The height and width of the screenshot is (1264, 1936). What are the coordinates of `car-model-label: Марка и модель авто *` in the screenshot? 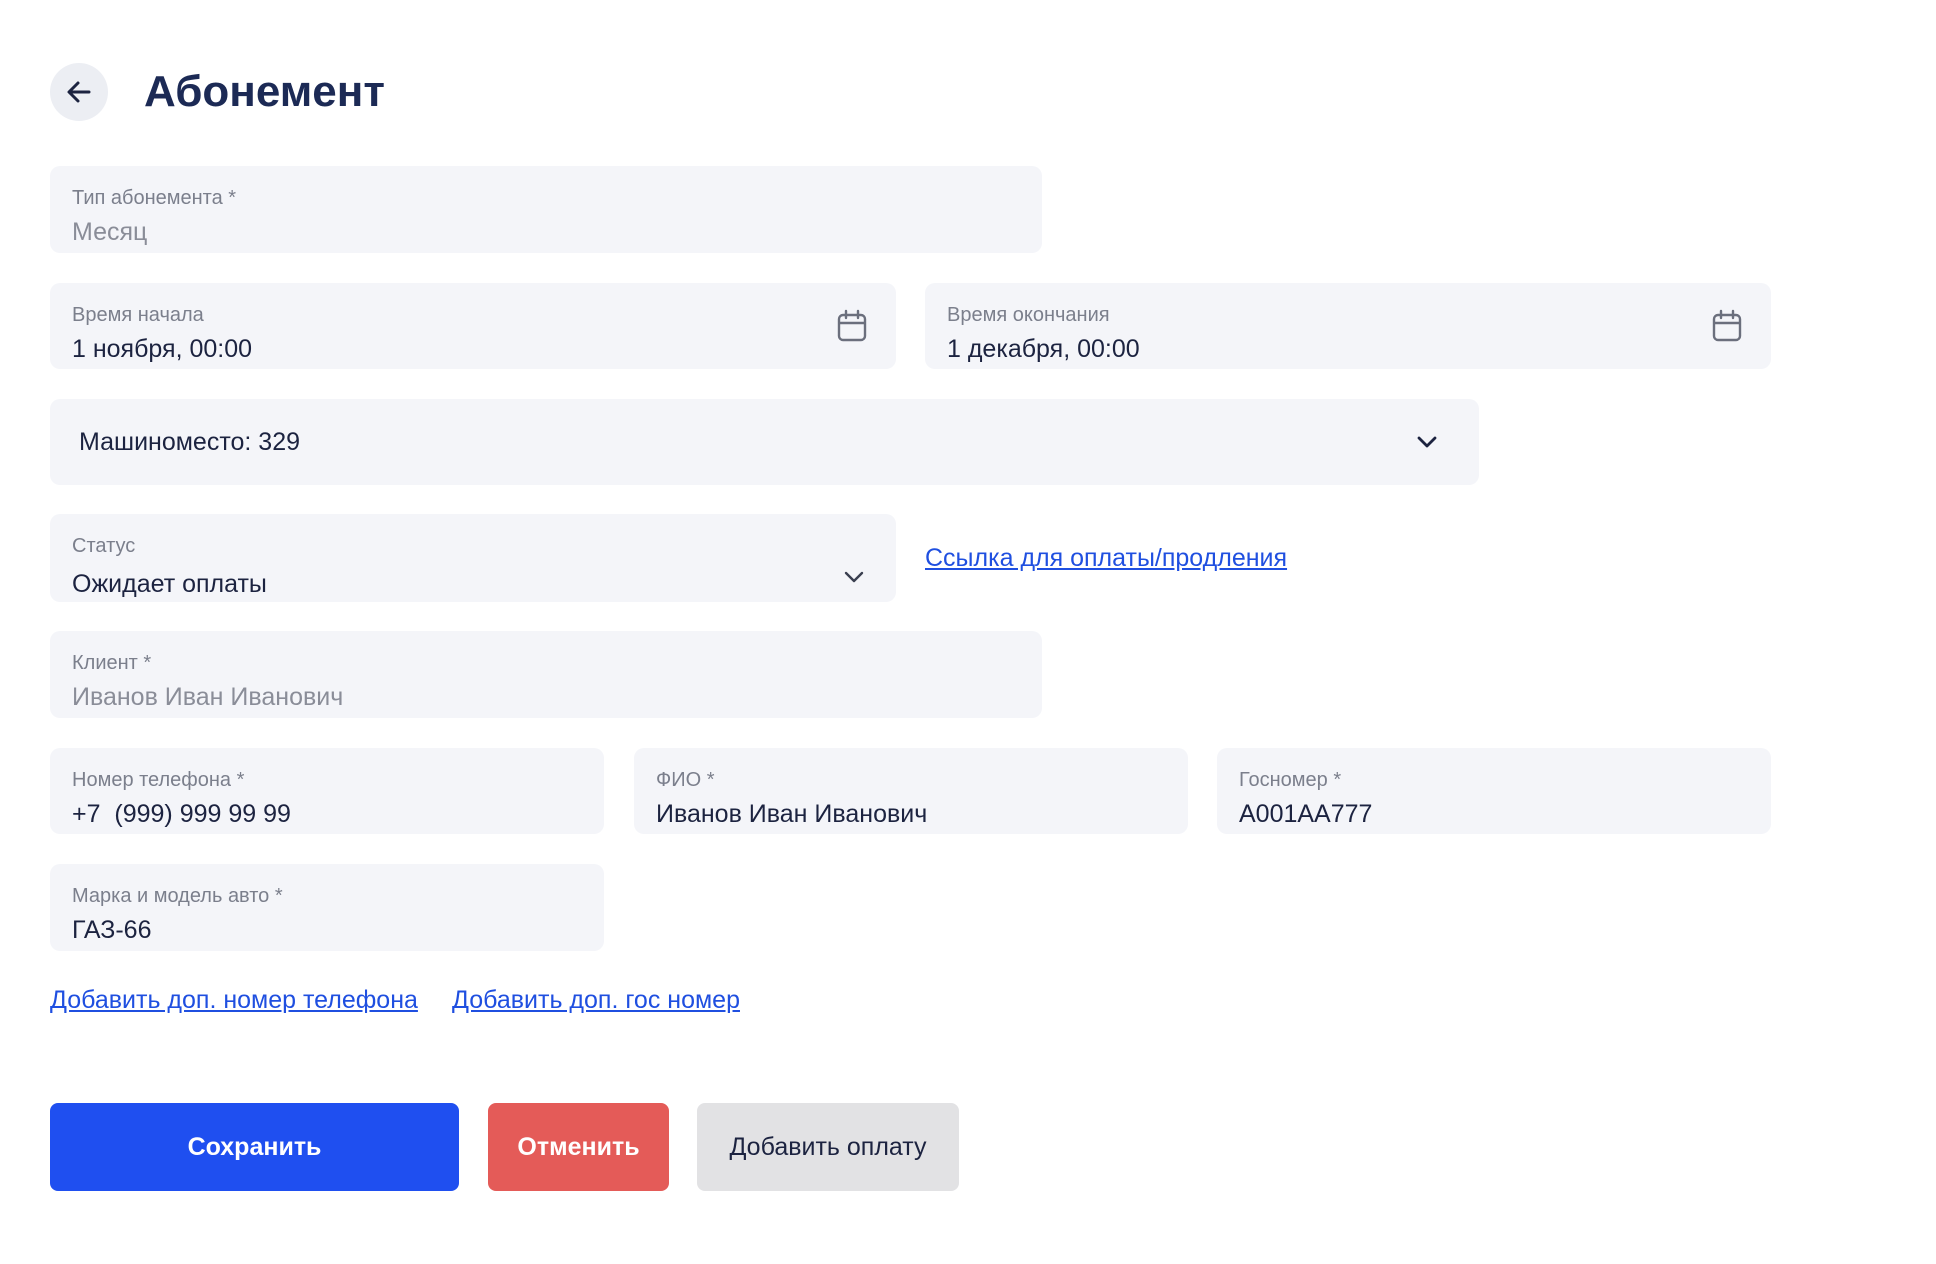 It's located at (177, 896).